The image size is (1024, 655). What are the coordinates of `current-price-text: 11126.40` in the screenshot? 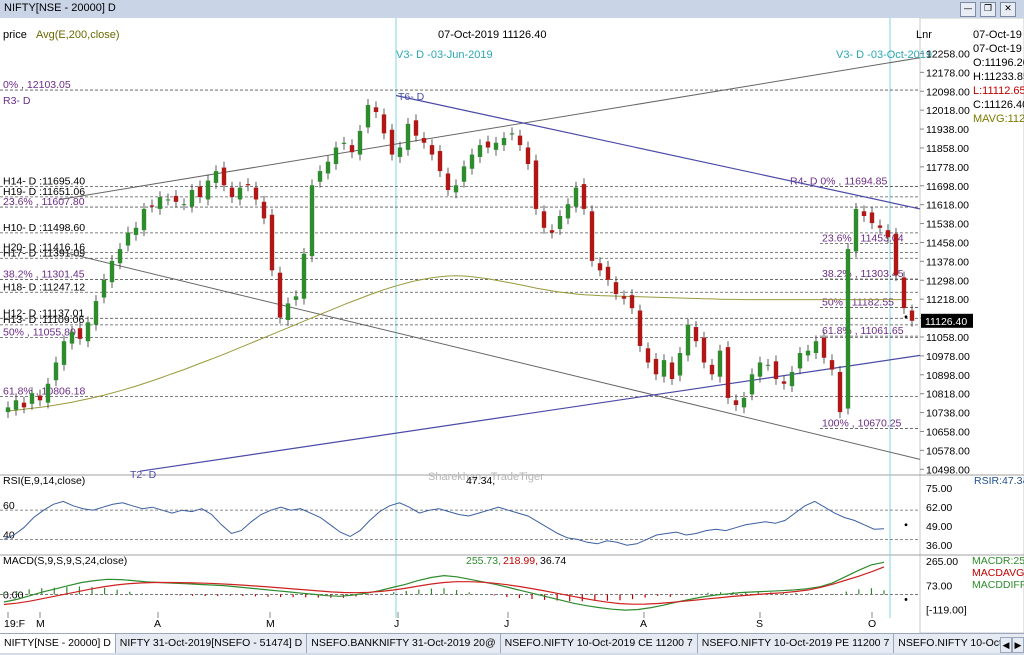 It's located at (946, 322).